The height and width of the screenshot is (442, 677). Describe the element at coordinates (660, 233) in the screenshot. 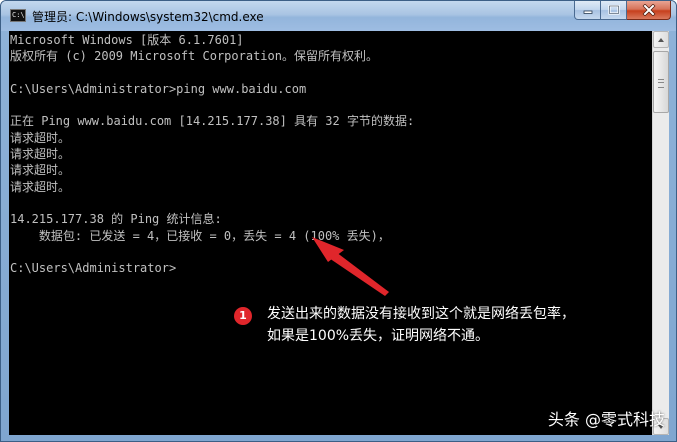

I see `vertical-scrollbar` at that location.